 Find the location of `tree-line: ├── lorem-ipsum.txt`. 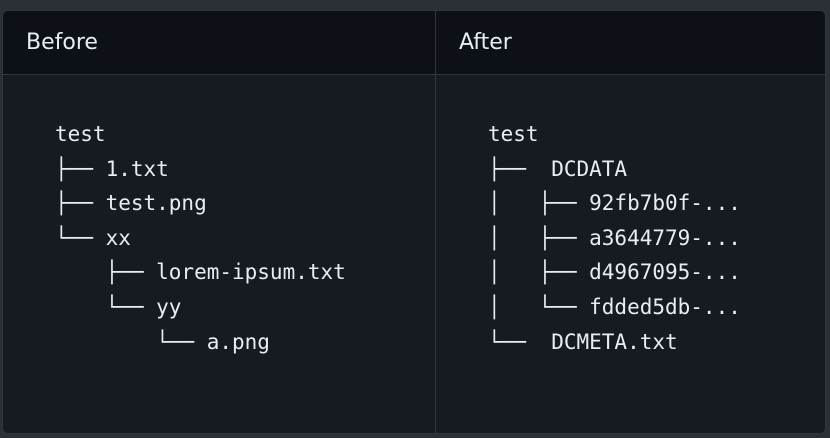

tree-line: ├── lorem-ipsum.txt is located at coordinates (200, 272).